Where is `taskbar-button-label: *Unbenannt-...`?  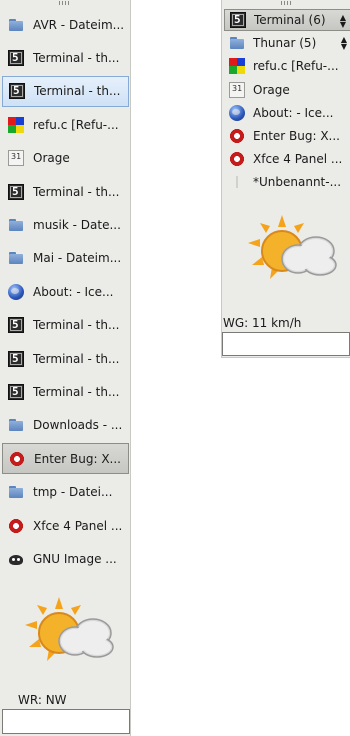
taskbar-button-label: *Unbenannt-... is located at coordinates (297, 182).